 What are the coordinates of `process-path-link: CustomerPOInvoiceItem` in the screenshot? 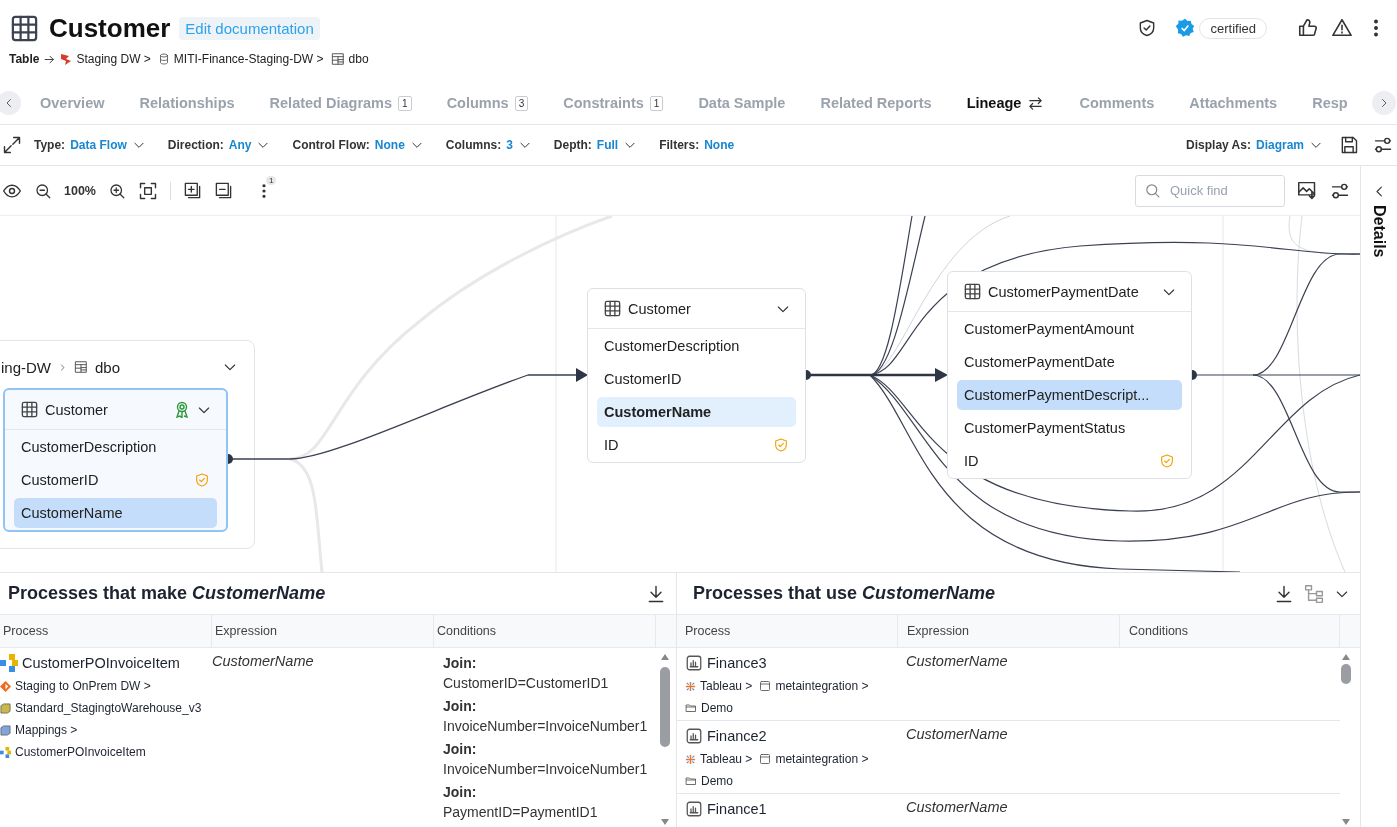 It's located at (80, 752).